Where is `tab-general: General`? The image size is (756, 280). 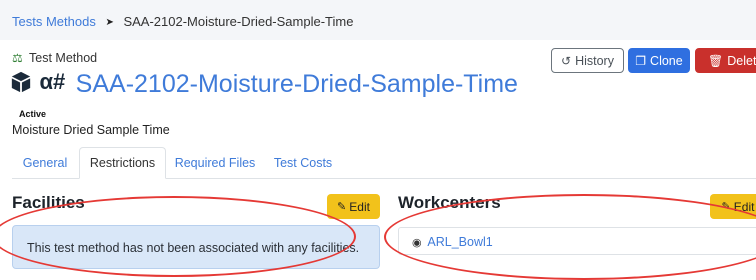
tab-general: General is located at coordinates (45, 162).